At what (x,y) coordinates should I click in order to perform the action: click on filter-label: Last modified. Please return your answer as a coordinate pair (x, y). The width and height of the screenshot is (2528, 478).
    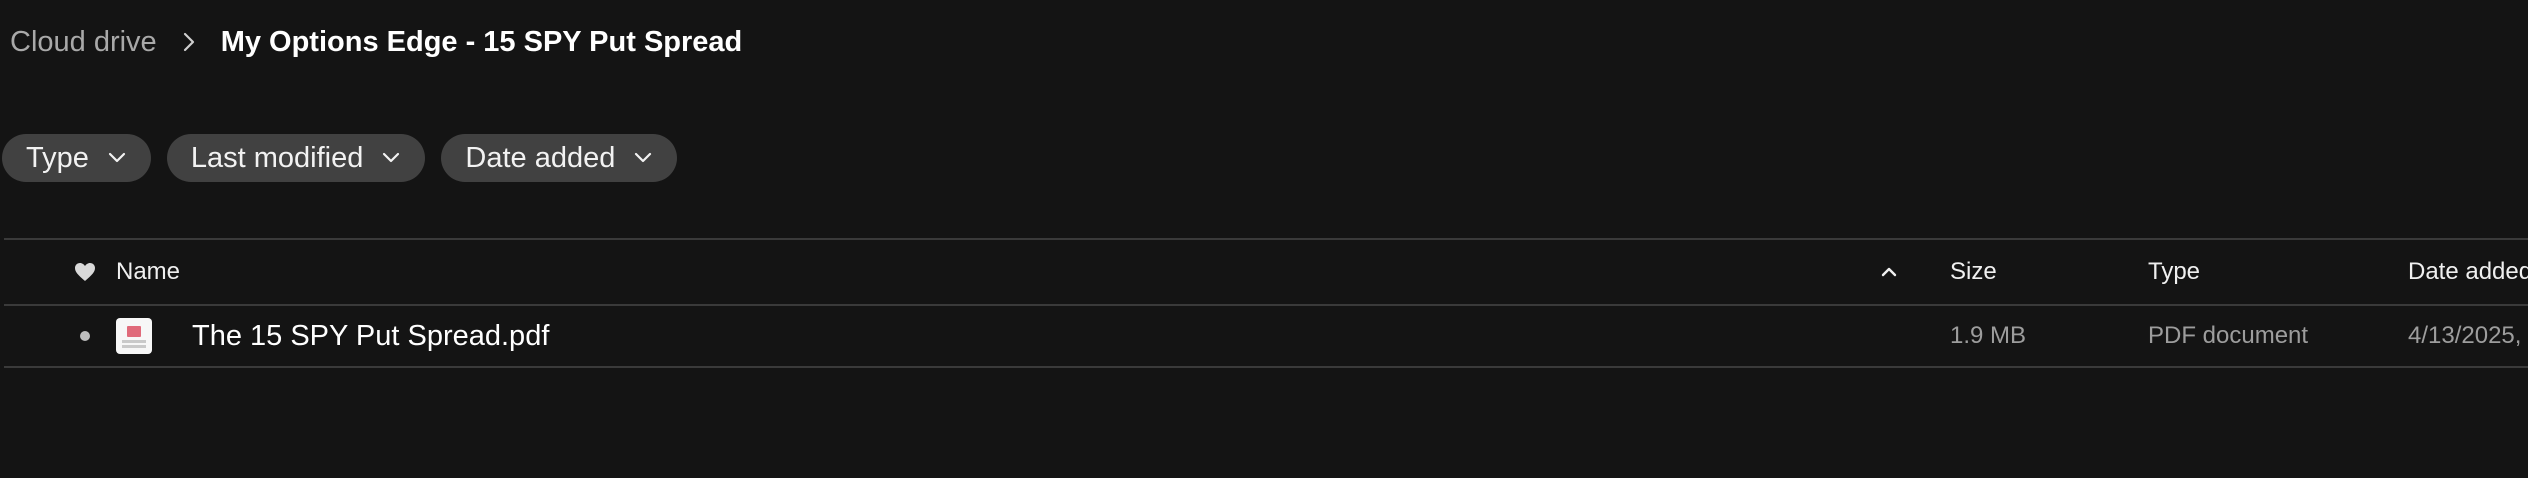
    Looking at the image, I should click on (277, 157).